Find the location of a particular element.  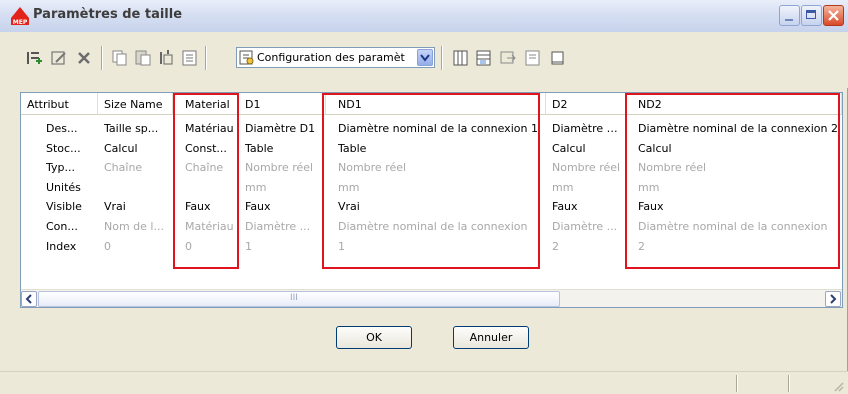

ok-button: OK is located at coordinates (374, 337).